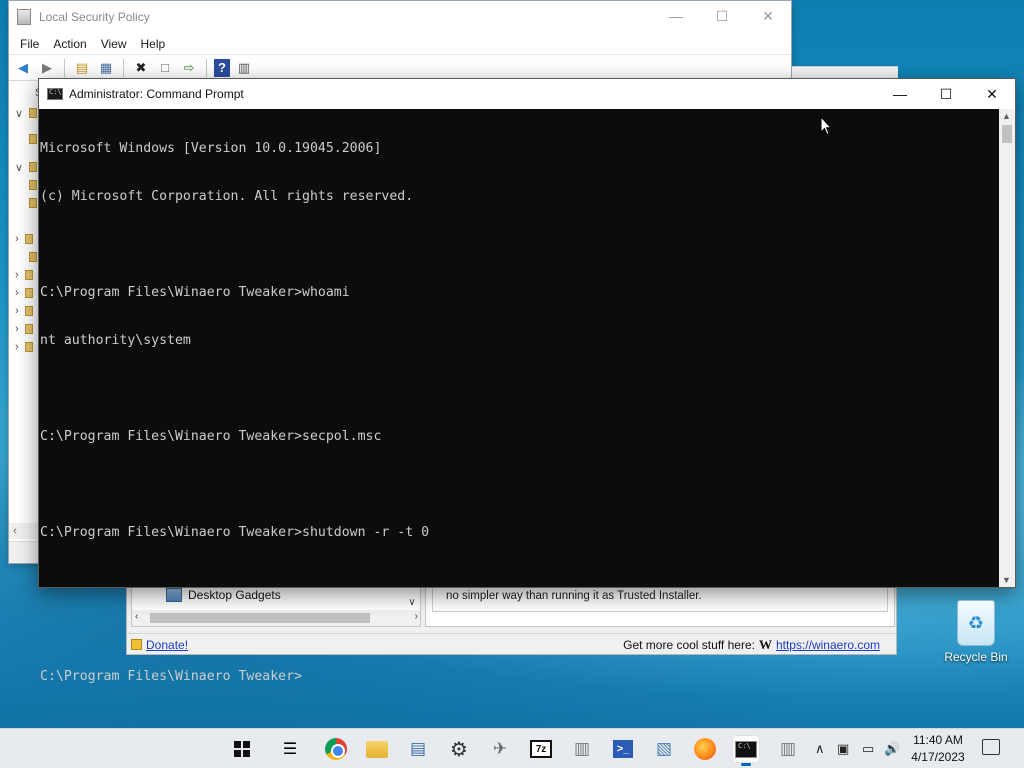  What do you see at coordinates (705, 749) in the screenshot?
I see `firefox-taskbar-button` at bounding box center [705, 749].